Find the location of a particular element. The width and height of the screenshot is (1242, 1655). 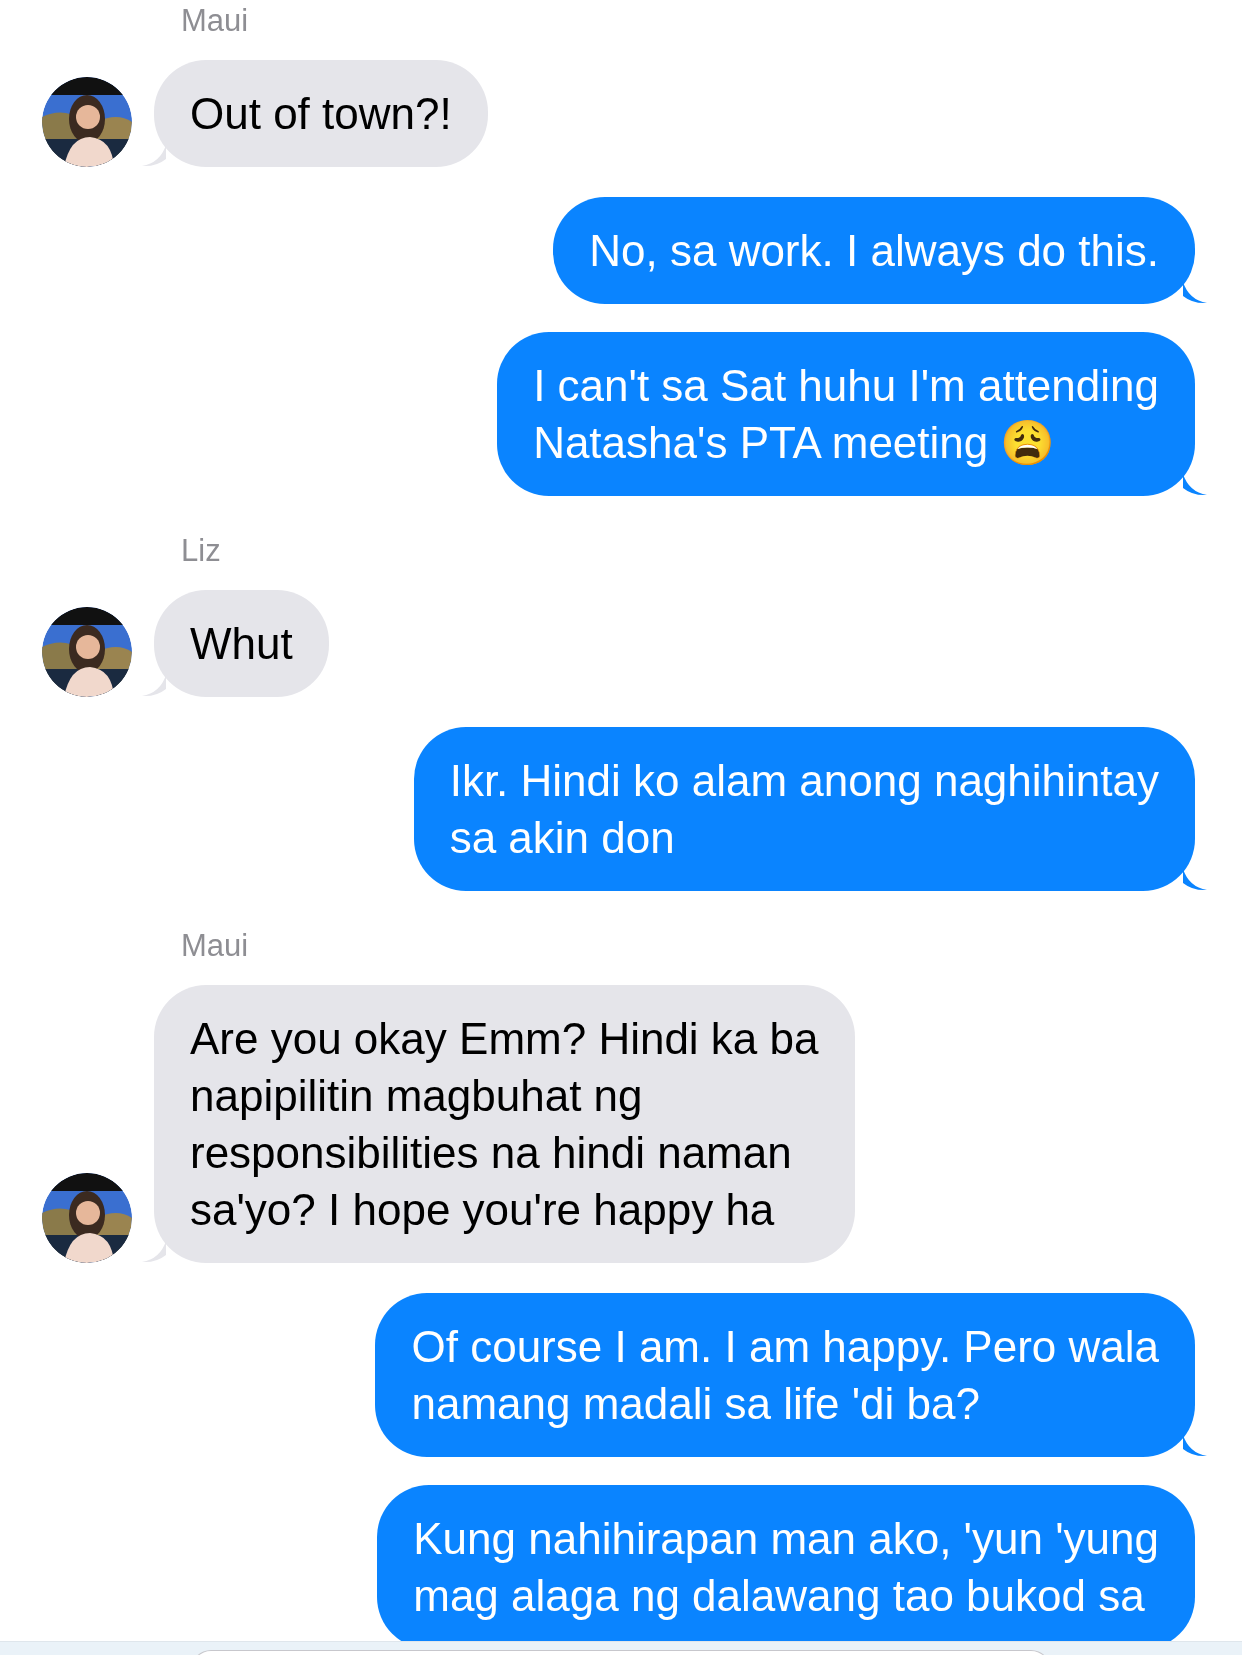

received-message-bubble: Out of town?! is located at coordinates (321, 113).